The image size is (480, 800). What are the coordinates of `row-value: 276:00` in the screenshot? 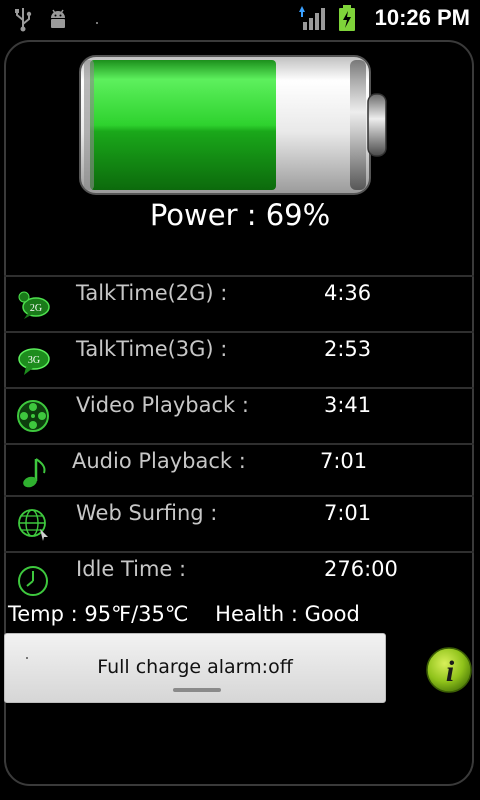 It's located at (361, 569).